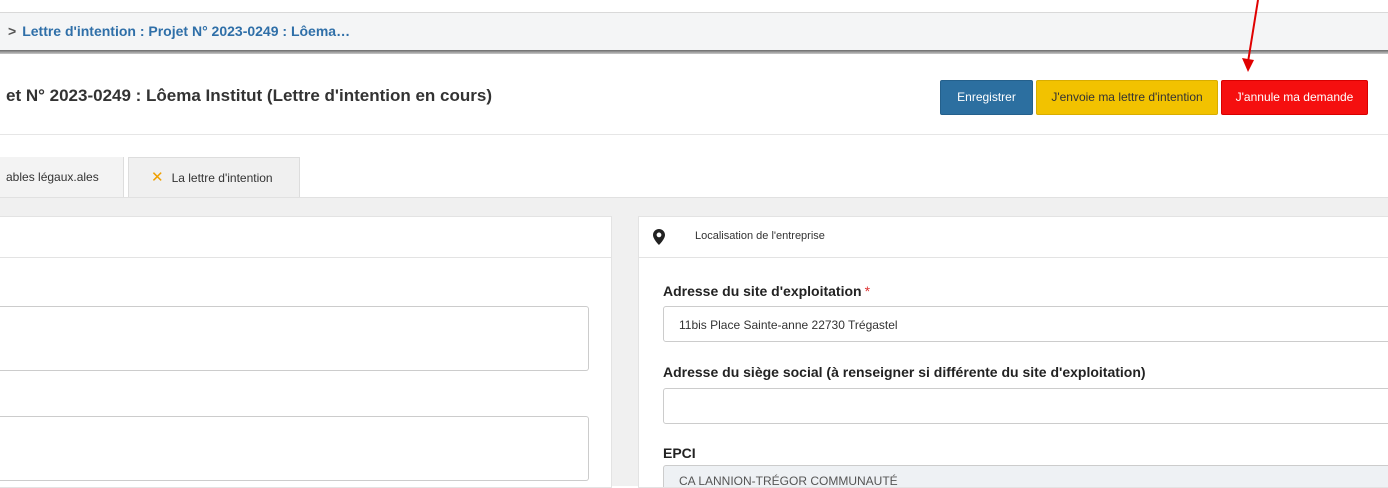 The image size is (1388, 488). Describe the element at coordinates (1025, 476) in the screenshot. I see `epci-field: CA LANNION-TRÉGOR COMMUNAUTÉ` at that location.